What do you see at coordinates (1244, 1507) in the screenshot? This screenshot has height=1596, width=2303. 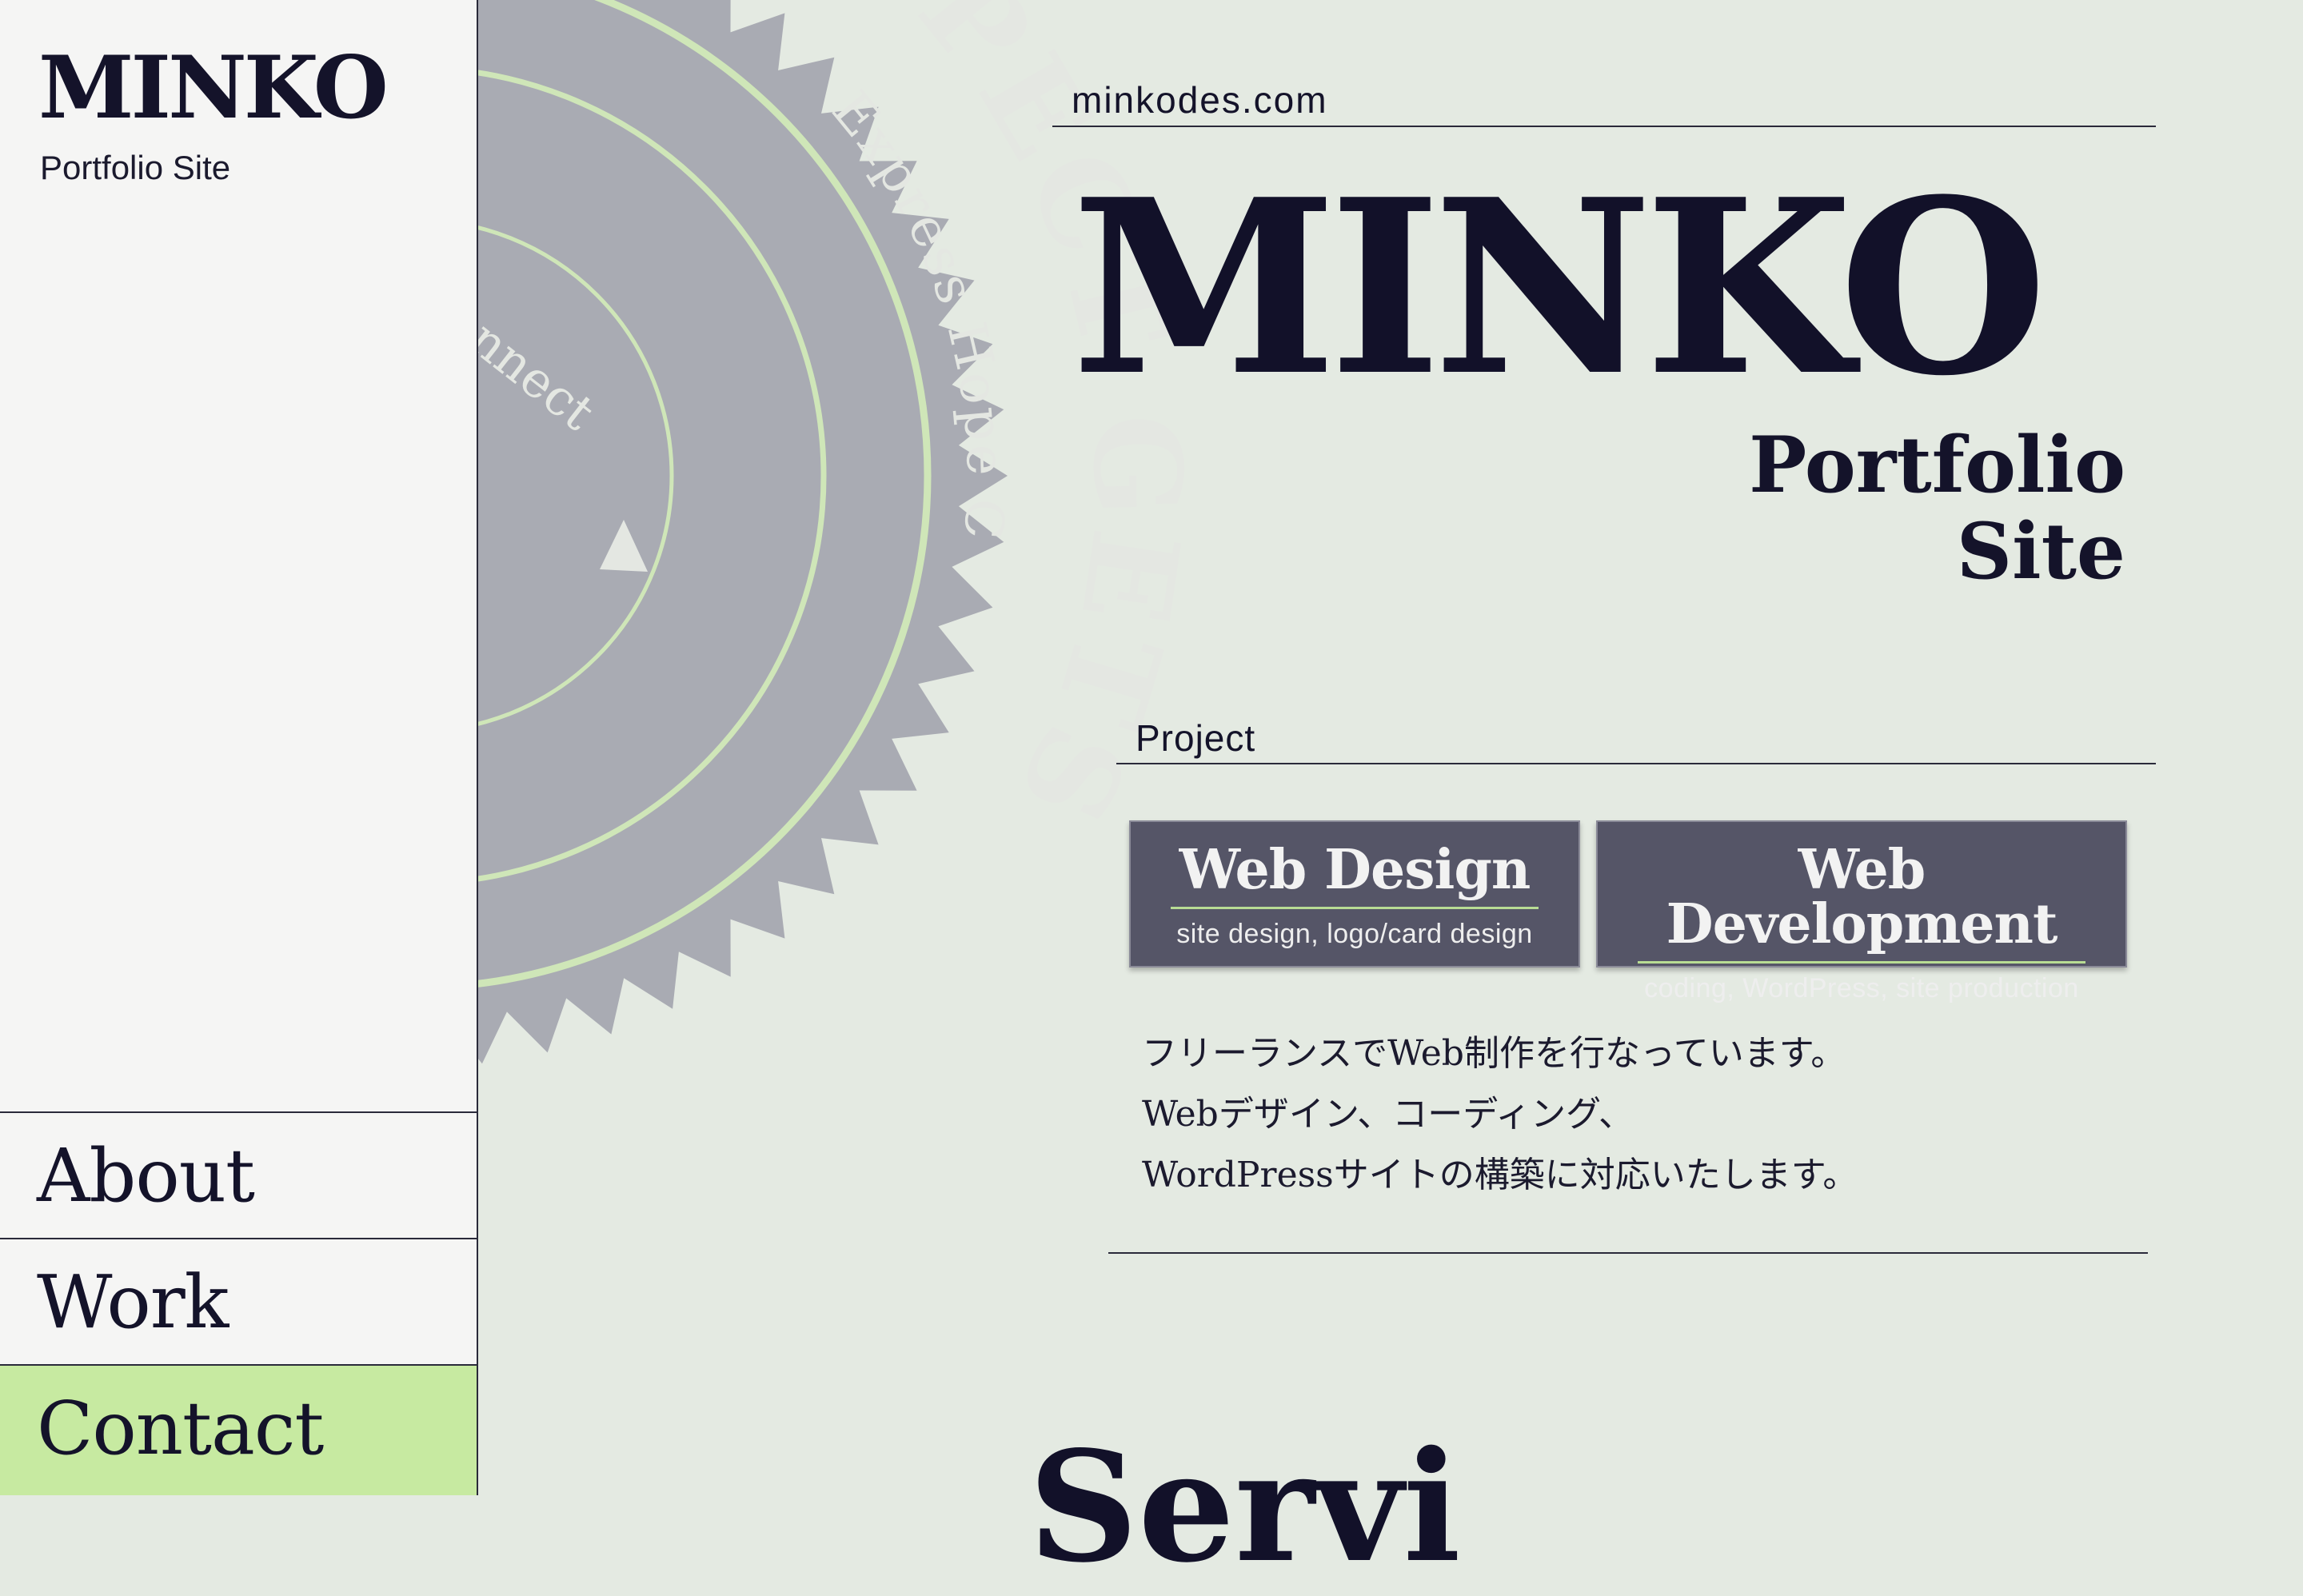 I see `next-section-heading: Servi` at bounding box center [1244, 1507].